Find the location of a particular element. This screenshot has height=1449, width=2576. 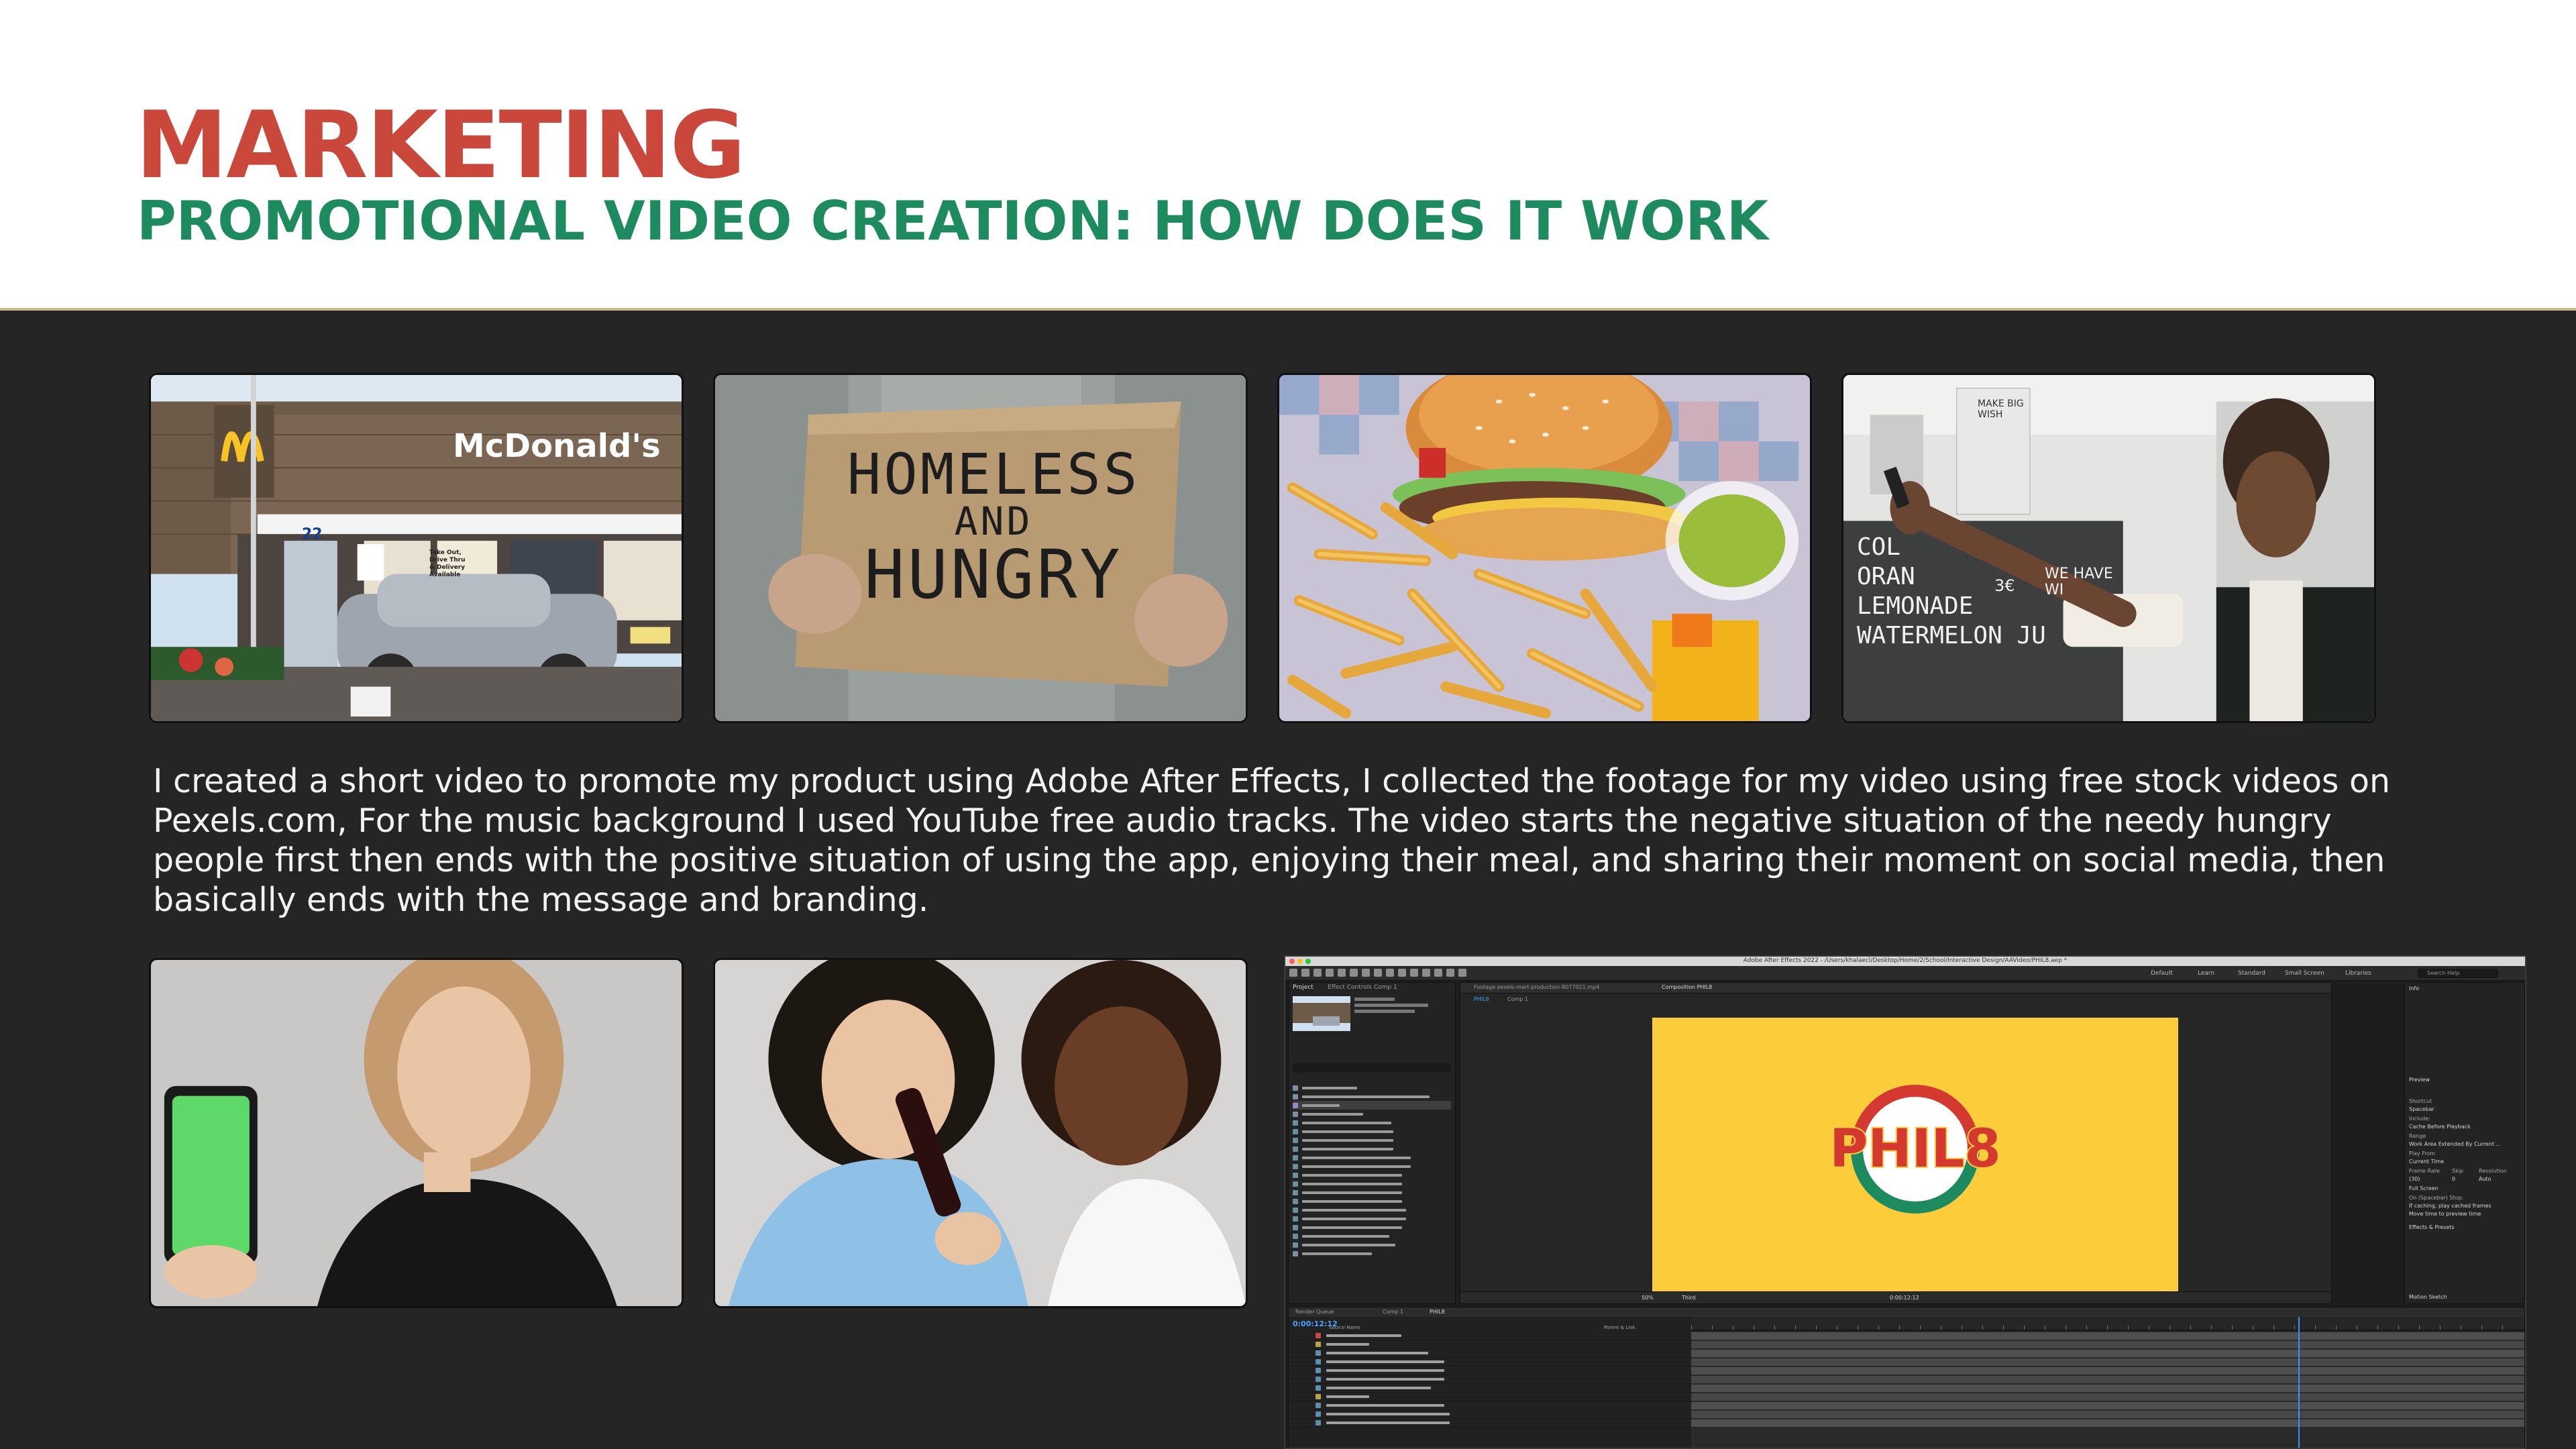

workspace-libraries: Libraries is located at coordinates (2358, 973).